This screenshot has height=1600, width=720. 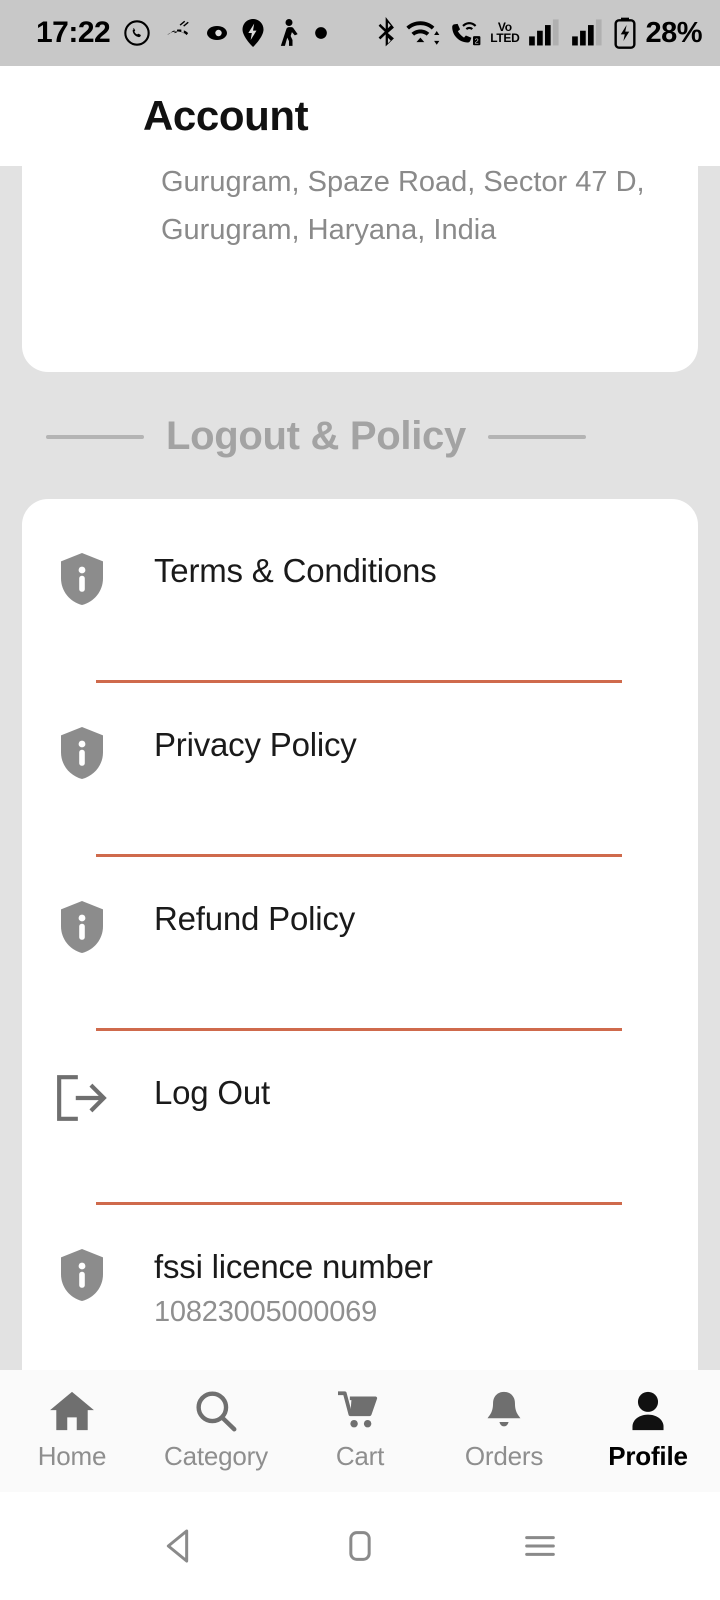 I want to click on section-rule-right, so click(x=536, y=436).